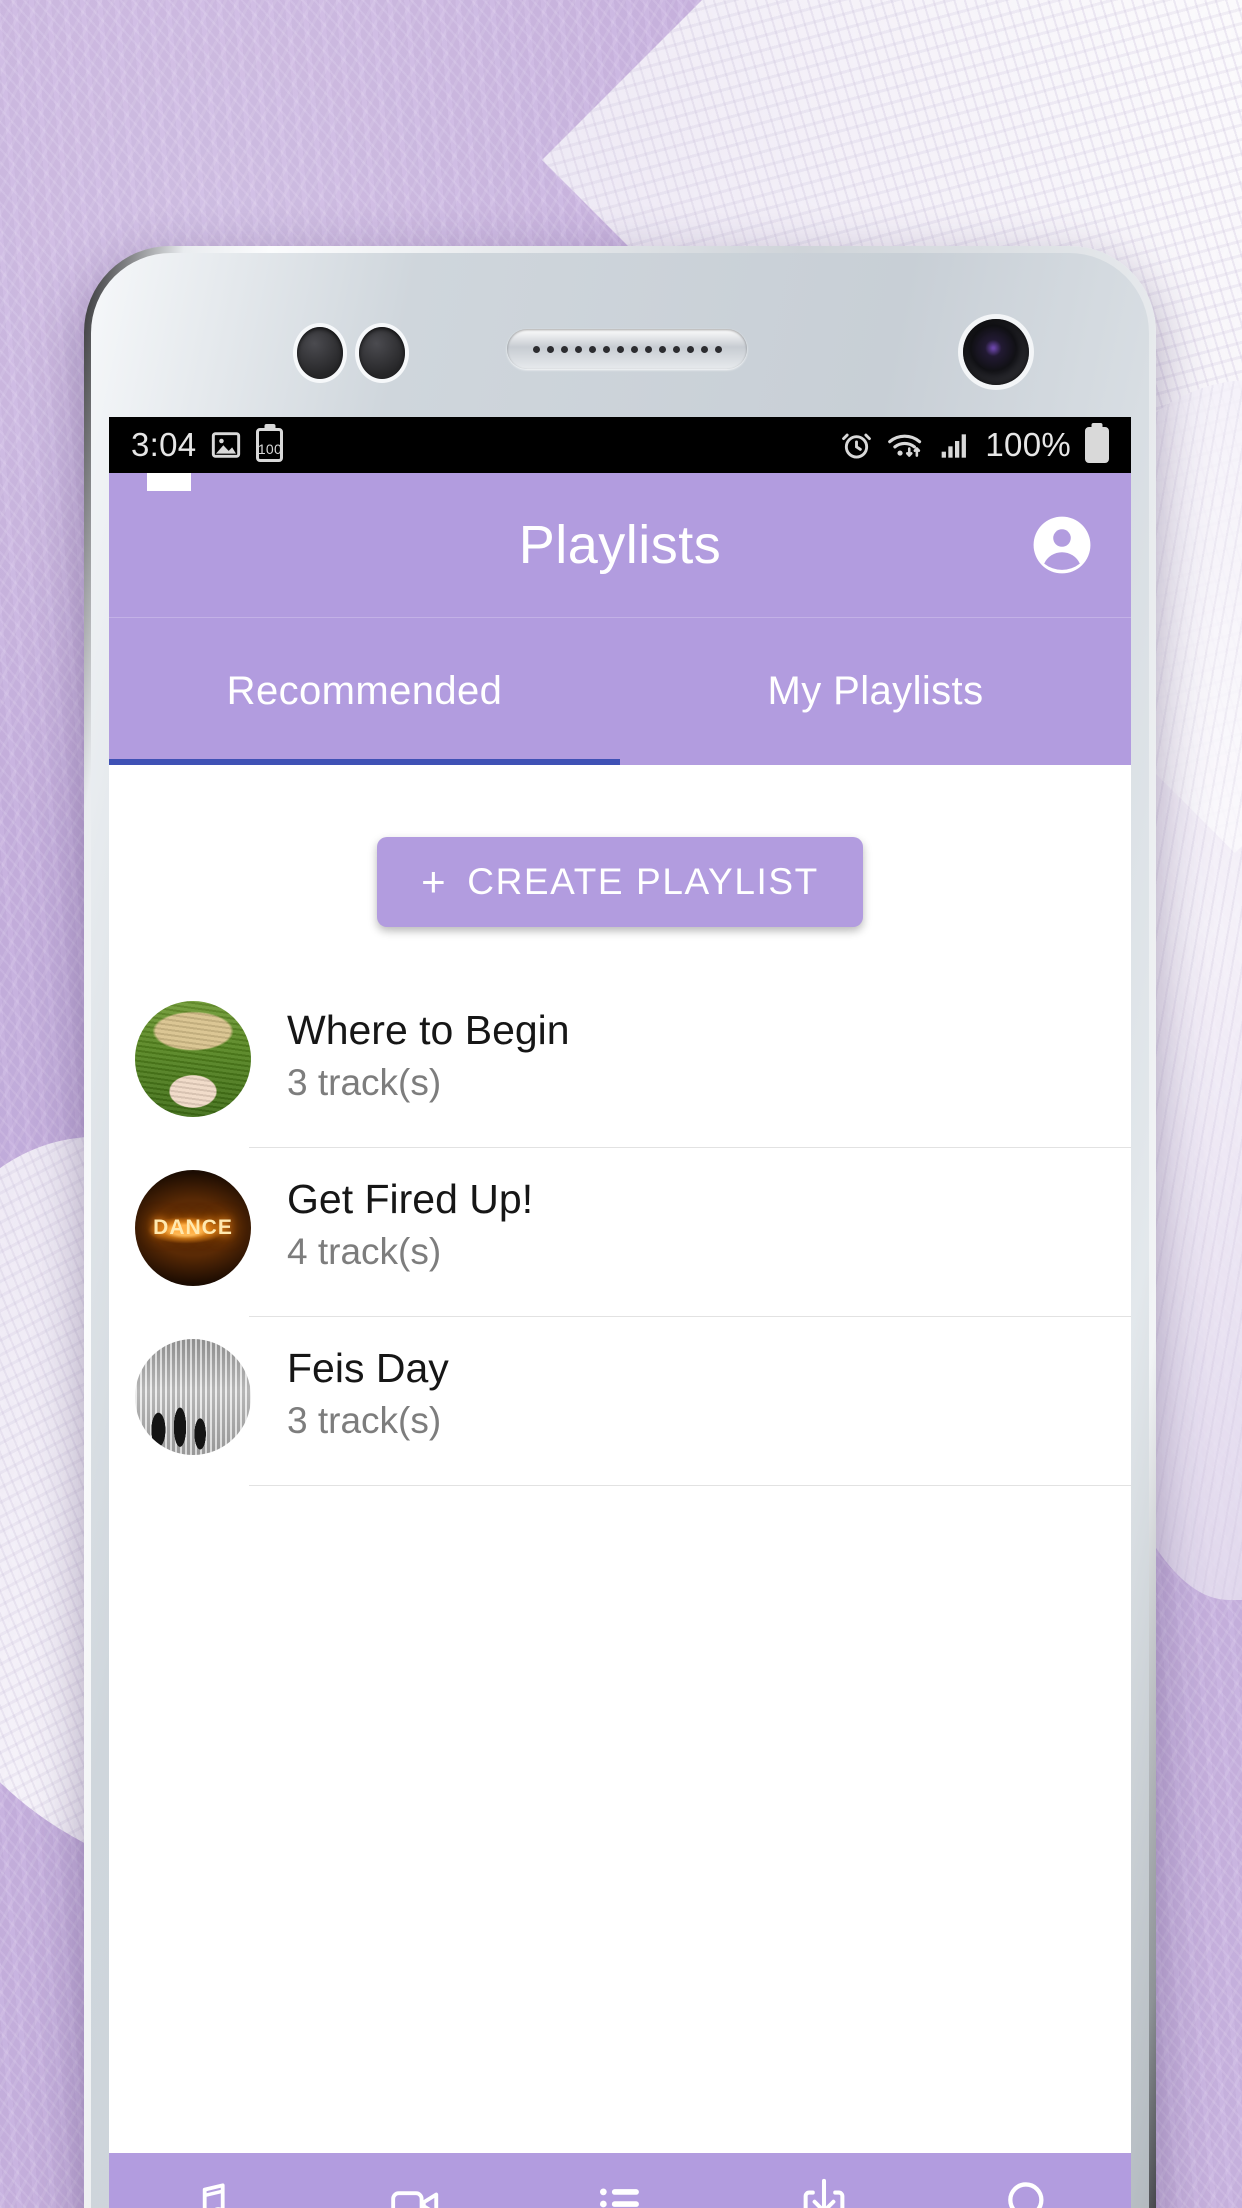 This screenshot has height=2208, width=1242. What do you see at coordinates (434, 881) in the screenshot?
I see `plus-icon: +` at bounding box center [434, 881].